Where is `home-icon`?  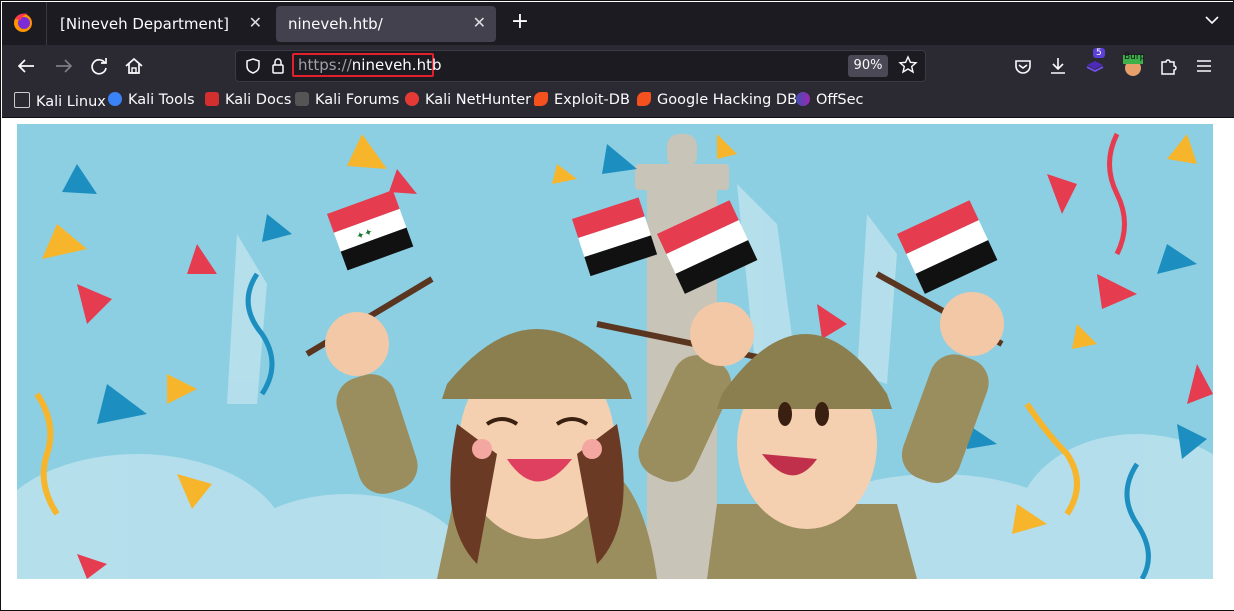 home-icon is located at coordinates (134, 66).